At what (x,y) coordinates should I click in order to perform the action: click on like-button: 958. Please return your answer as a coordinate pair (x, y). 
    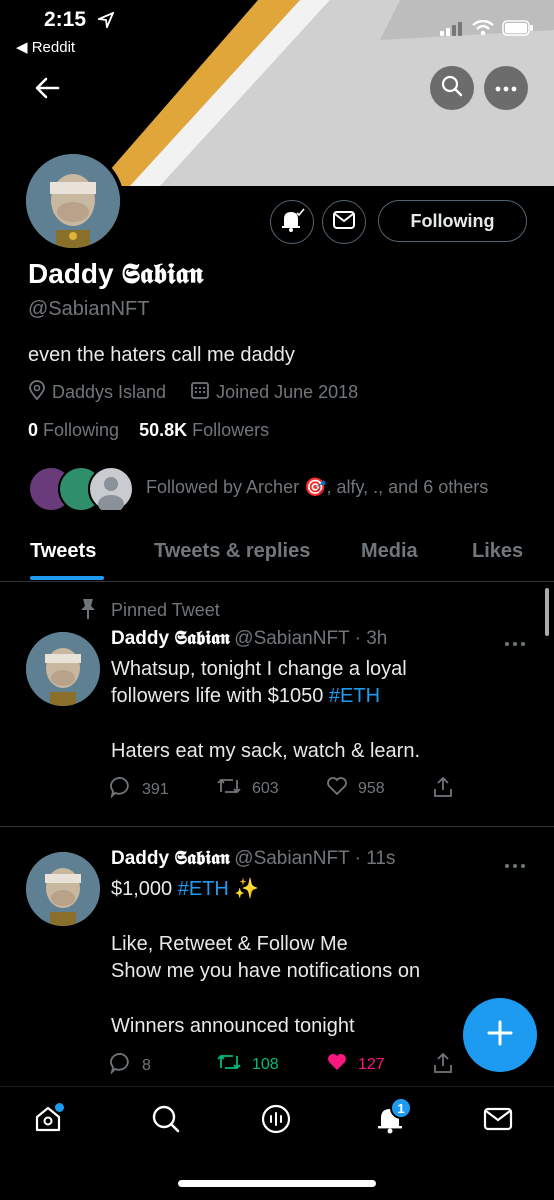
    Looking at the image, I should click on (355, 788).